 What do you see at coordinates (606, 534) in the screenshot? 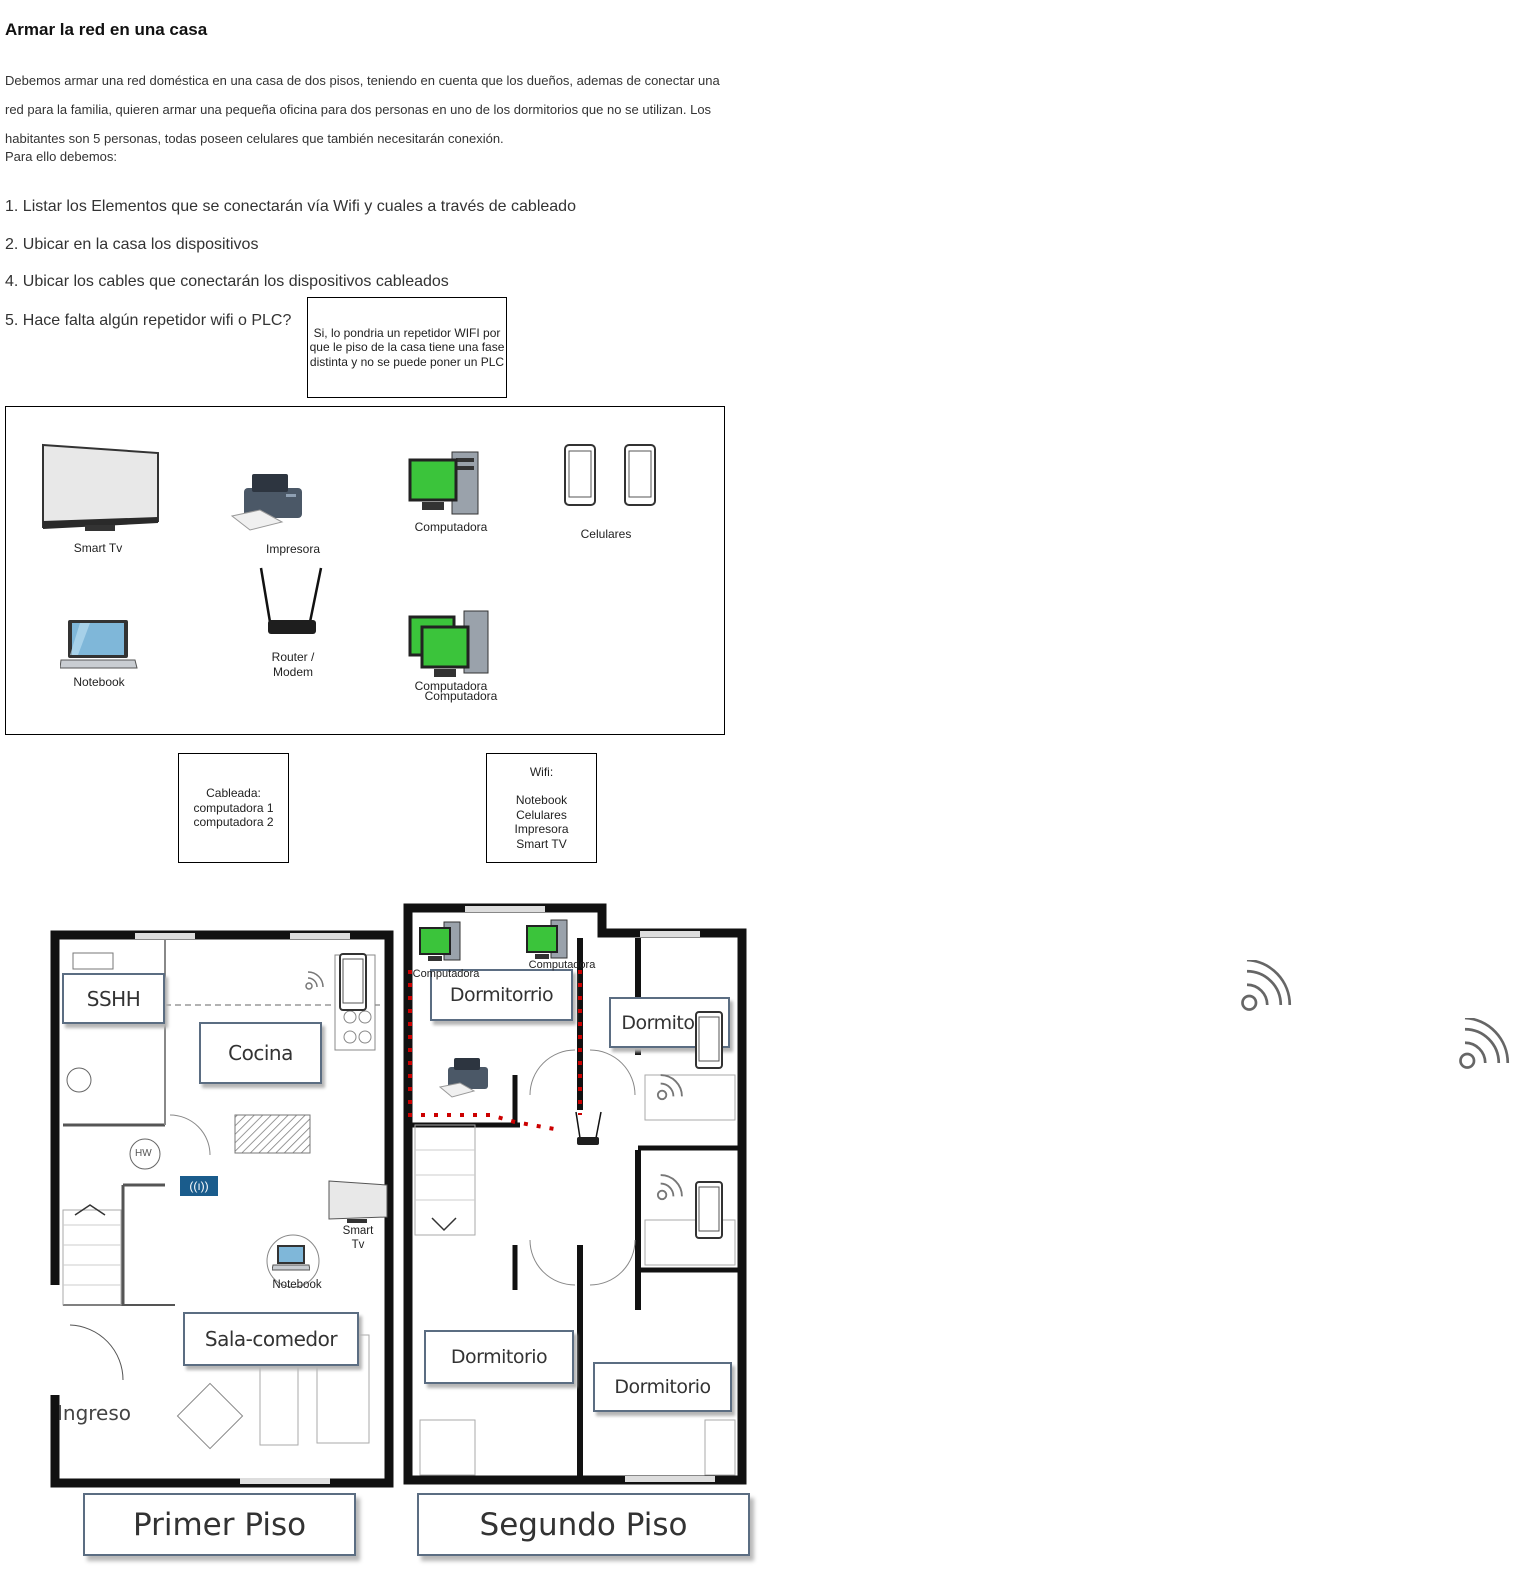
I see `phones-label: Celulares` at bounding box center [606, 534].